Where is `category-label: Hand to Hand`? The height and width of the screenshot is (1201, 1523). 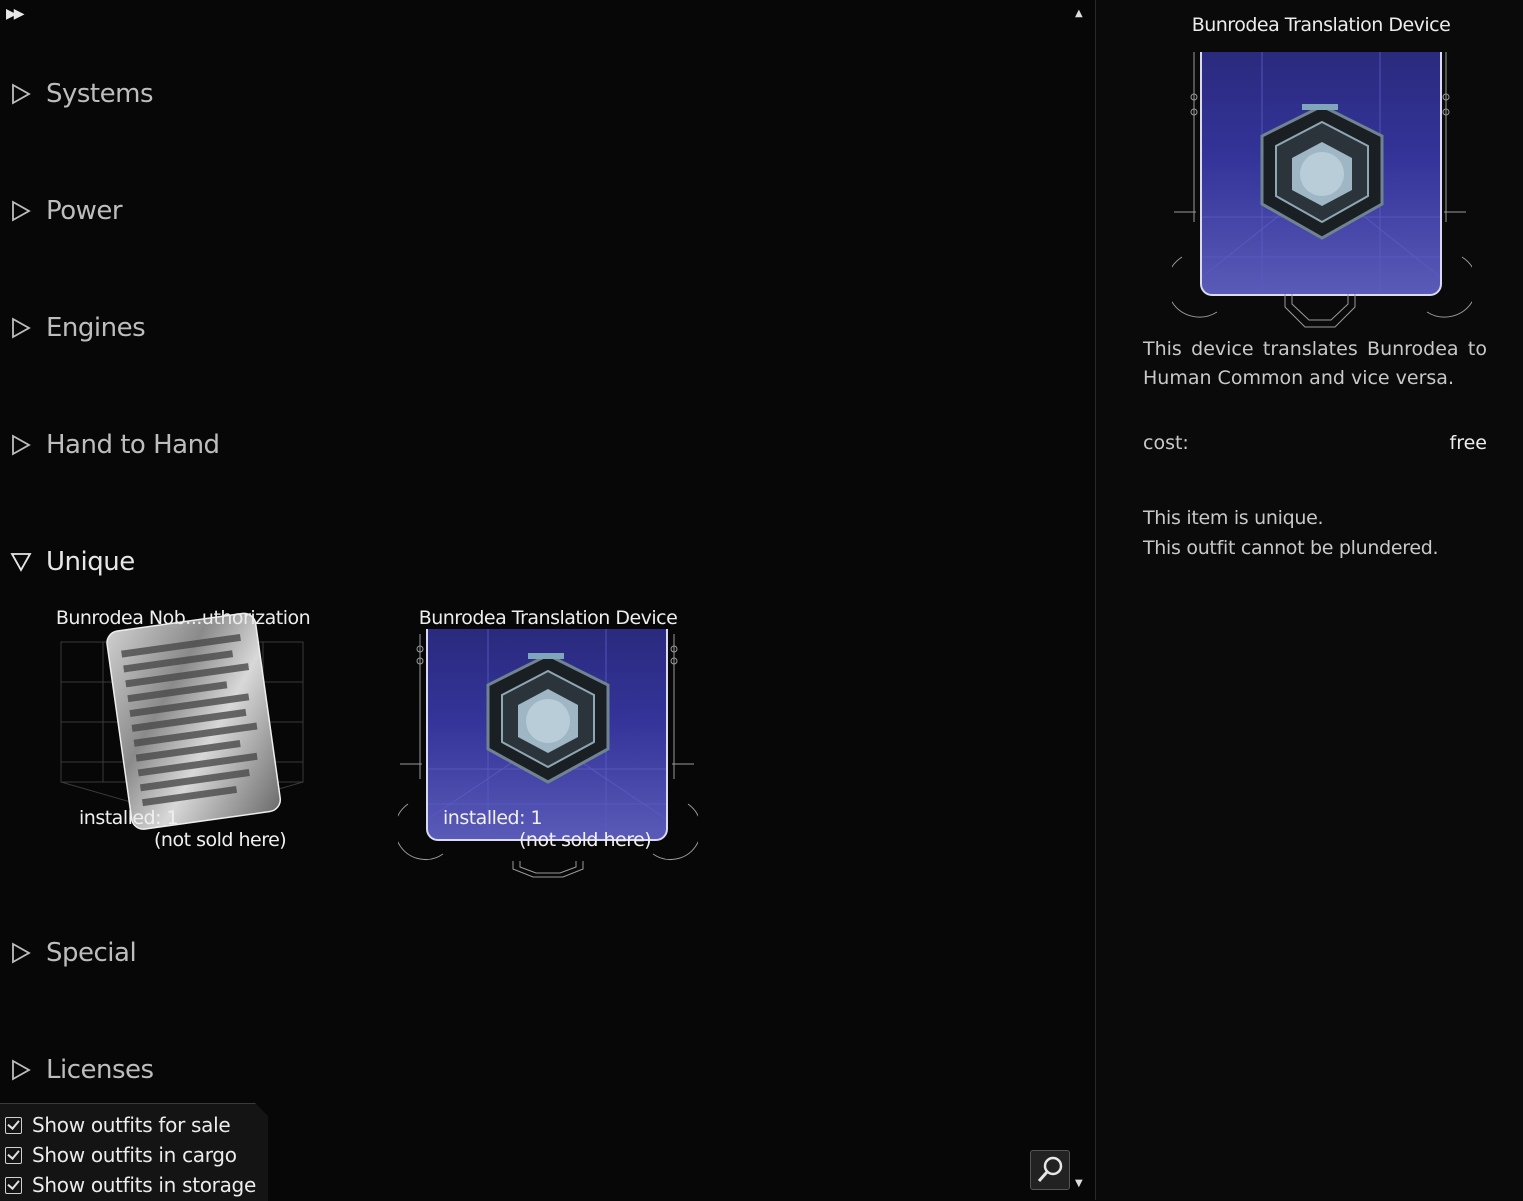
category-label: Hand to Hand is located at coordinates (133, 445).